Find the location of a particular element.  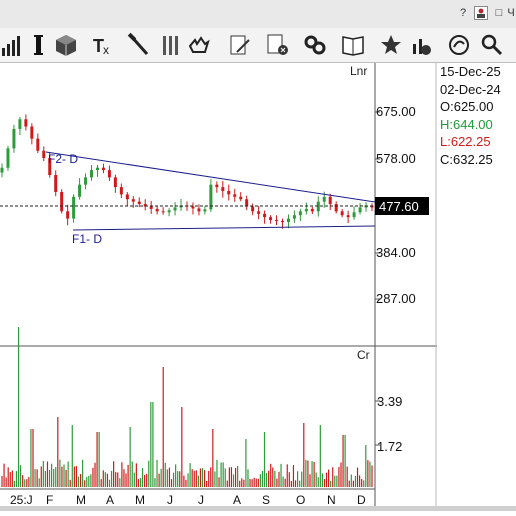

volume-tick: 1.72 is located at coordinates (389, 446).